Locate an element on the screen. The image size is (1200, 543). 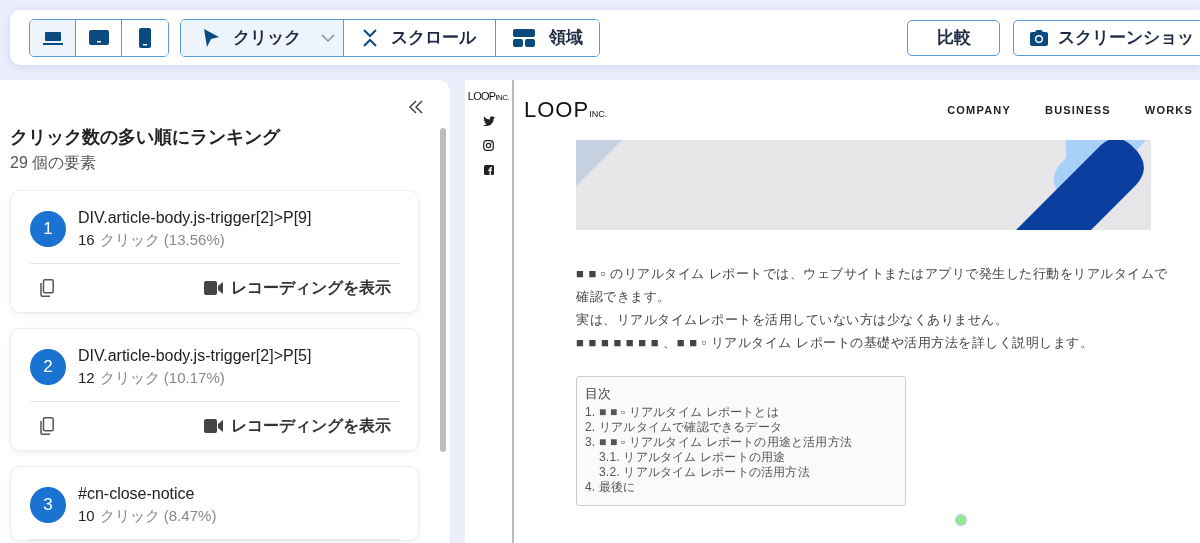
toc-link: 4. 最後に is located at coordinates (745, 487).